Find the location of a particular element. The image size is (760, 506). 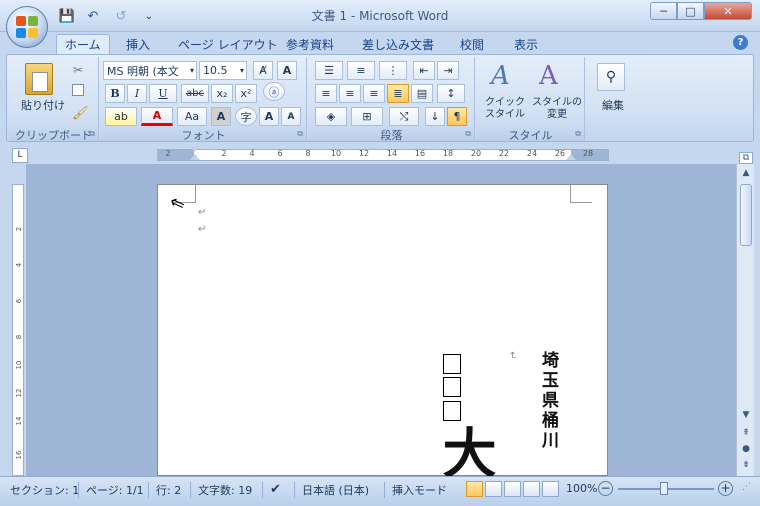

multilevel-list-icon: ⋮ is located at coordinates (393, 70).